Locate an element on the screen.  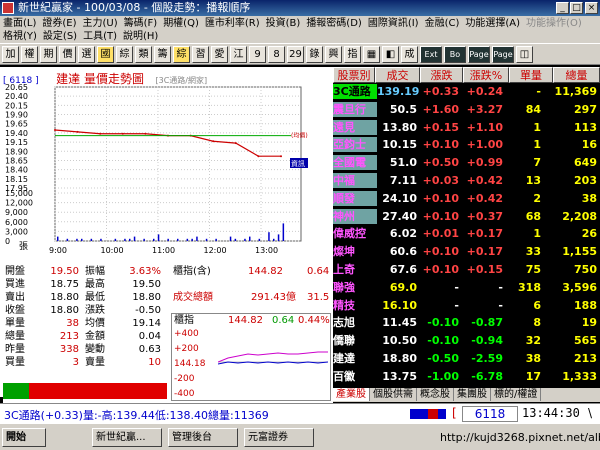
table-row: 建達 18.80 -0.50 -2.59 38 213 is located at coordinates (466, 359).